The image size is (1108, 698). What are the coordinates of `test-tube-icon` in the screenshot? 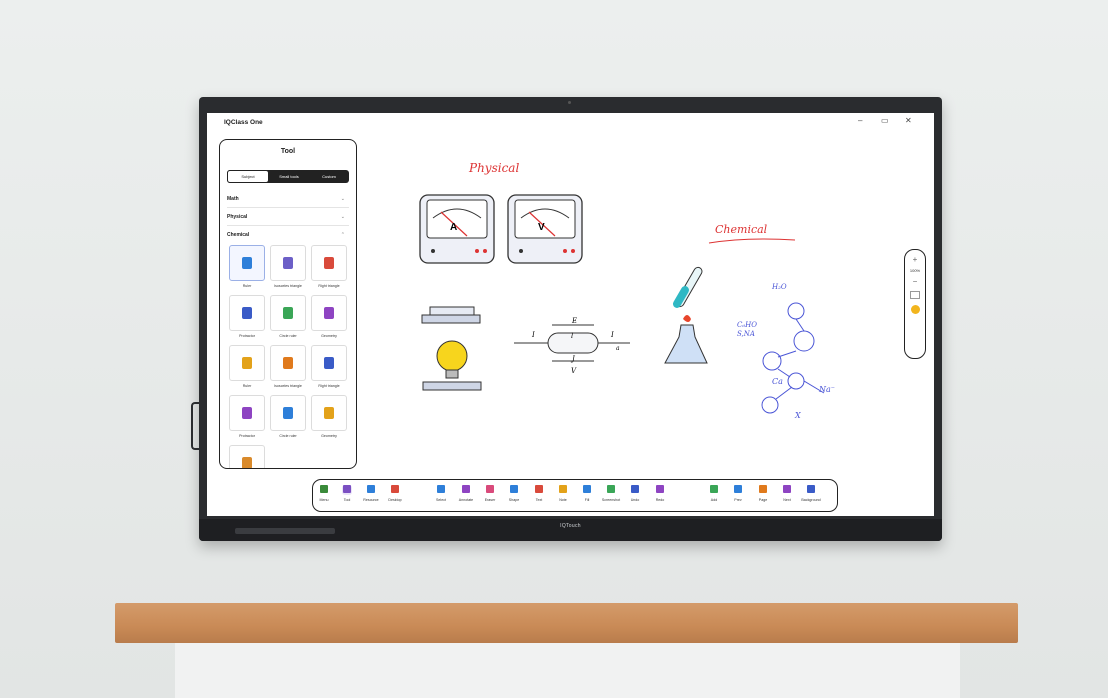 It's located at (329, 263).